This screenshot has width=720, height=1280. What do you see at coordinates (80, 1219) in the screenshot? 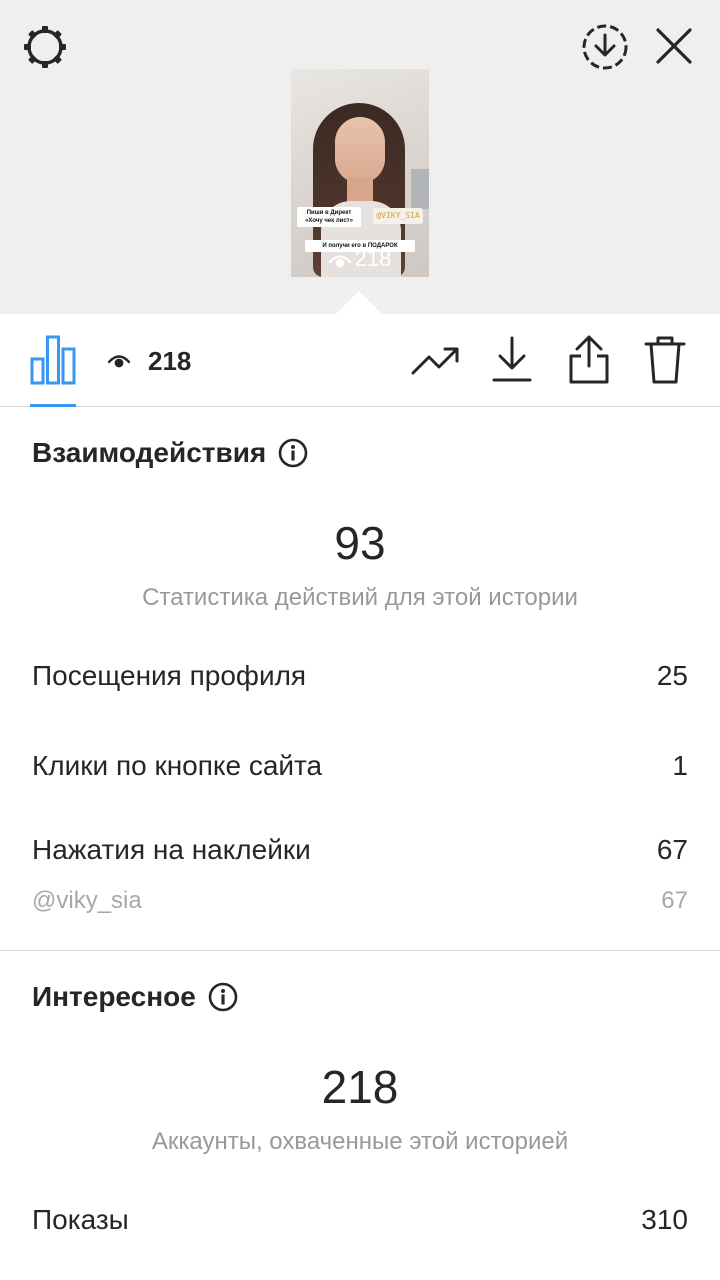
I see `stat-label: Показы` at bounding box center [80, 1219].